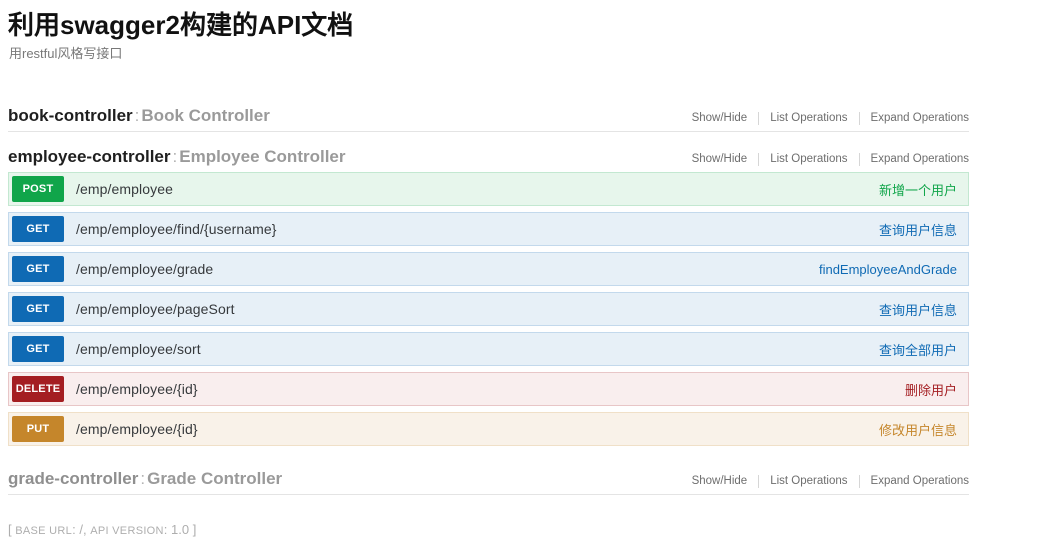 This screenshot has height=540, width=1064. Describe the element at coordinates (127, 531) in the screenshot. I see `api-version-label: API VERSION` at that location.